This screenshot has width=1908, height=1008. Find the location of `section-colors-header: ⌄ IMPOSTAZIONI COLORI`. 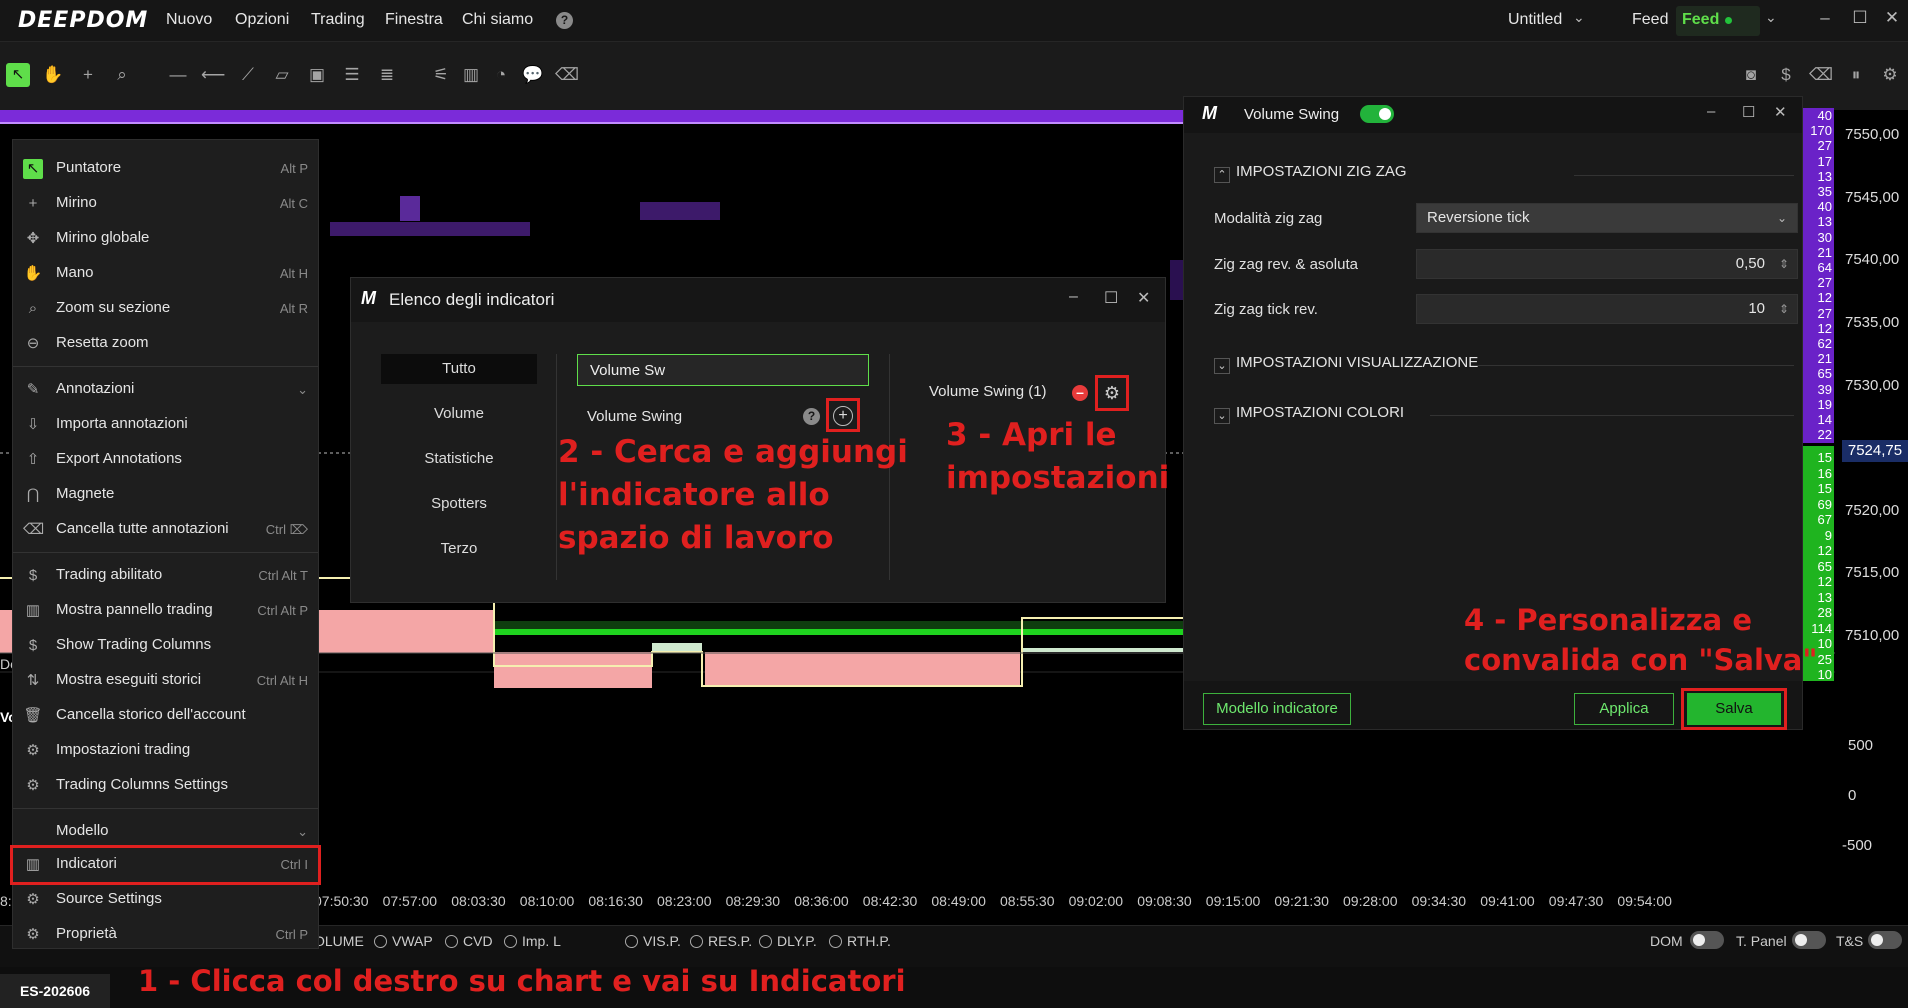

section-colors-header: ⌄ IMPOSTAZIONI COLORI is located at coordinates (1309, 416).